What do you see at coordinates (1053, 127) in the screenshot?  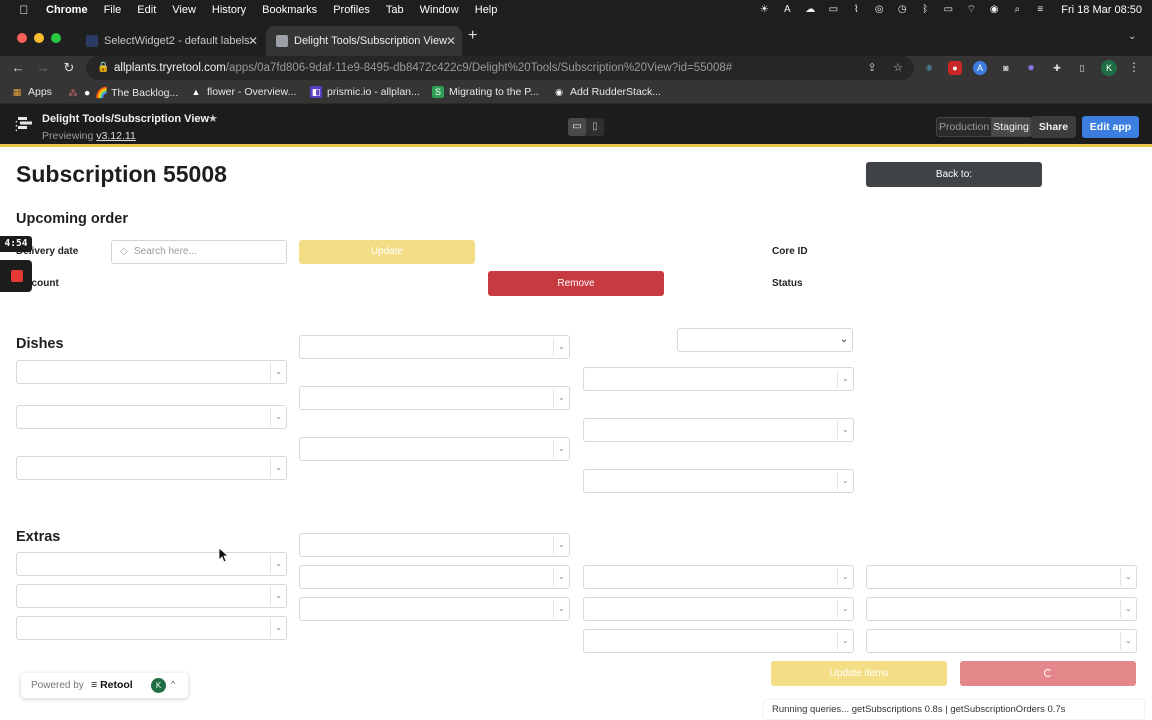 I see `share-button: Share` at bounding box center [1053, 127].